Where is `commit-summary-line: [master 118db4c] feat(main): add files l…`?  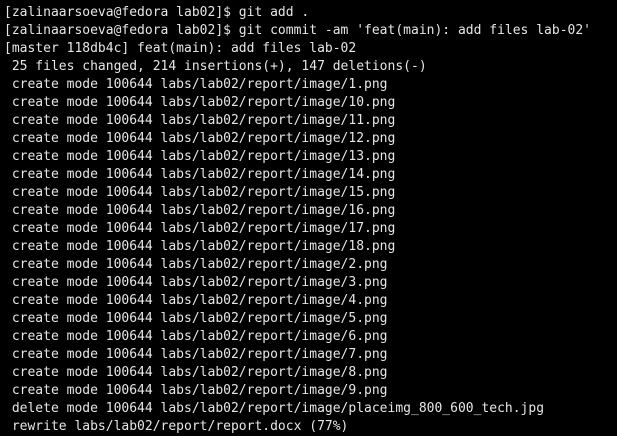 commit-summary-line: [master 118db4c] feat(main): add files l… is located at coordinates (180, 48).